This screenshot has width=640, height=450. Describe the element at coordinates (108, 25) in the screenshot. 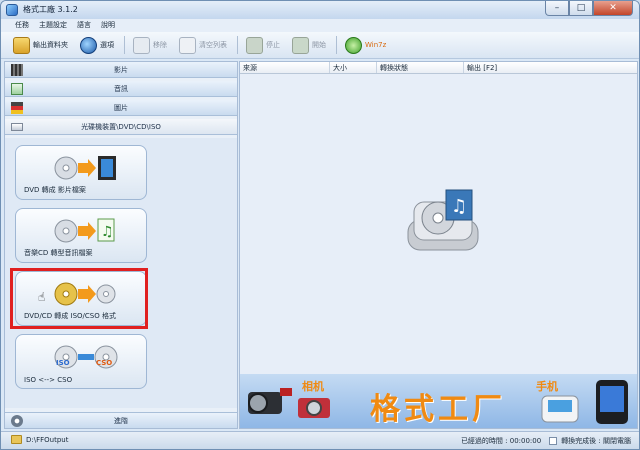

I see `menu-help: 說明` at that location.